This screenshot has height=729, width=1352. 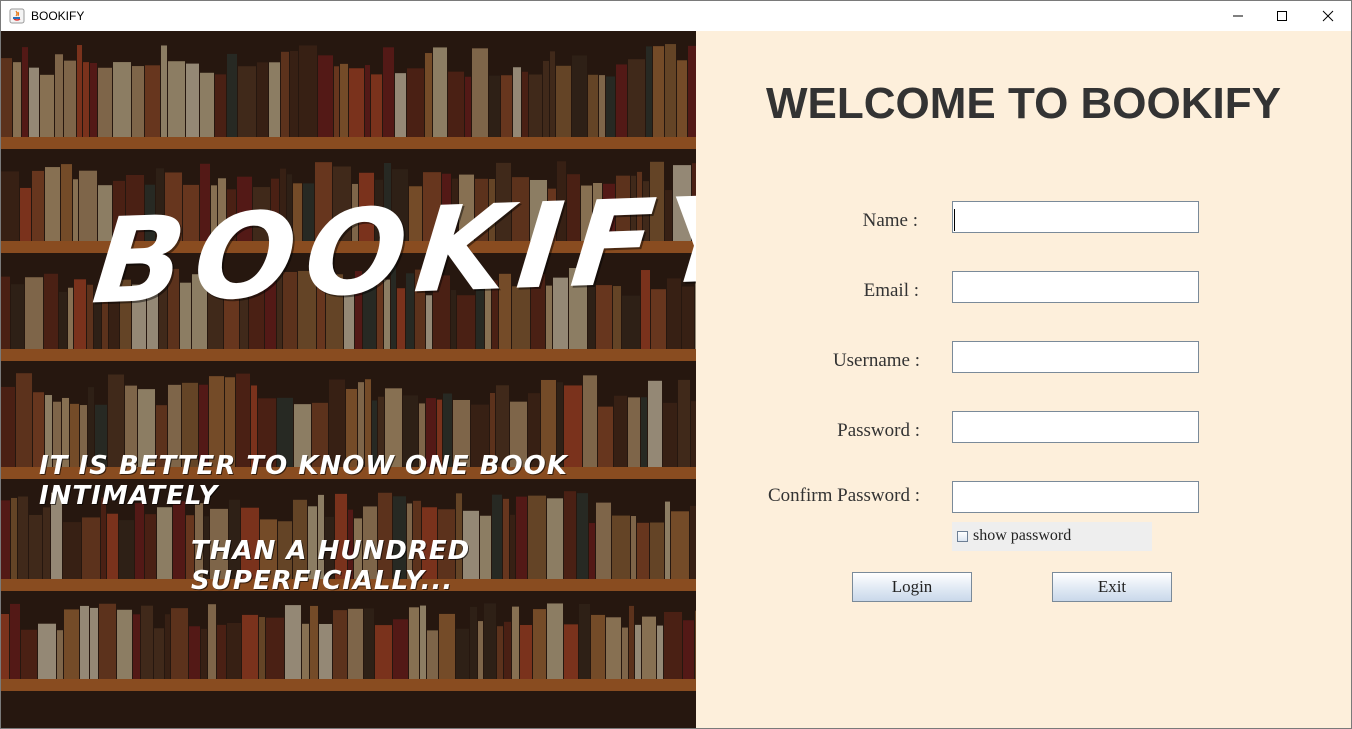 I want to click on close-button, so click(x=1328, y=16).